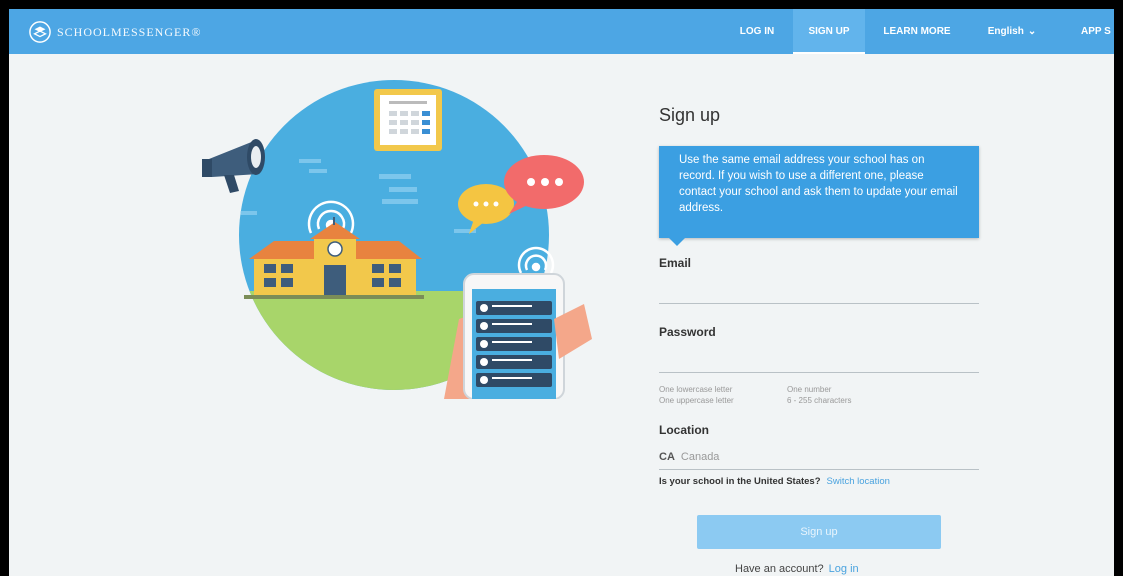 The width and height of the screenshot is (1123, 576). Describe the element at coordinates (779, 569) in the screenshot. I see `have-account-text: Have an account?` at that location.